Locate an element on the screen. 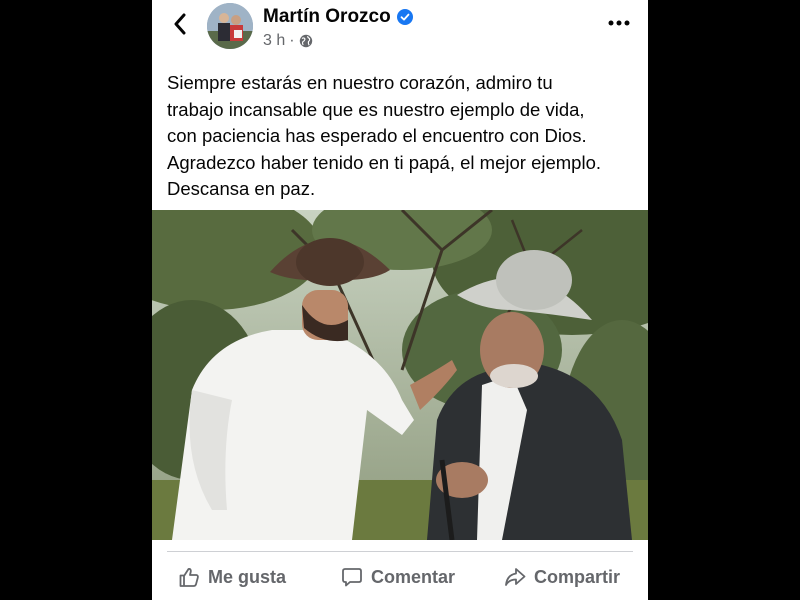 This screenshot has height=600, width=800. like-button: Me gusta is located at coordinates (232, 577).